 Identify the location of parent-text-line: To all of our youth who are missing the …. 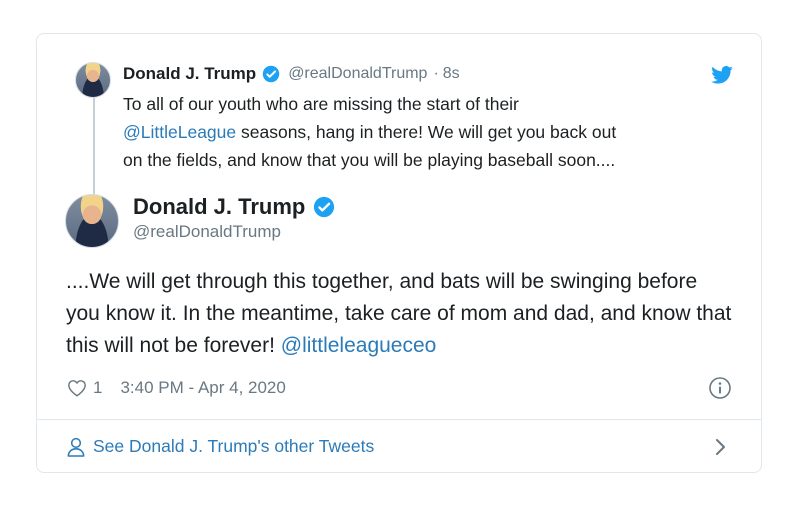
(321, 104).